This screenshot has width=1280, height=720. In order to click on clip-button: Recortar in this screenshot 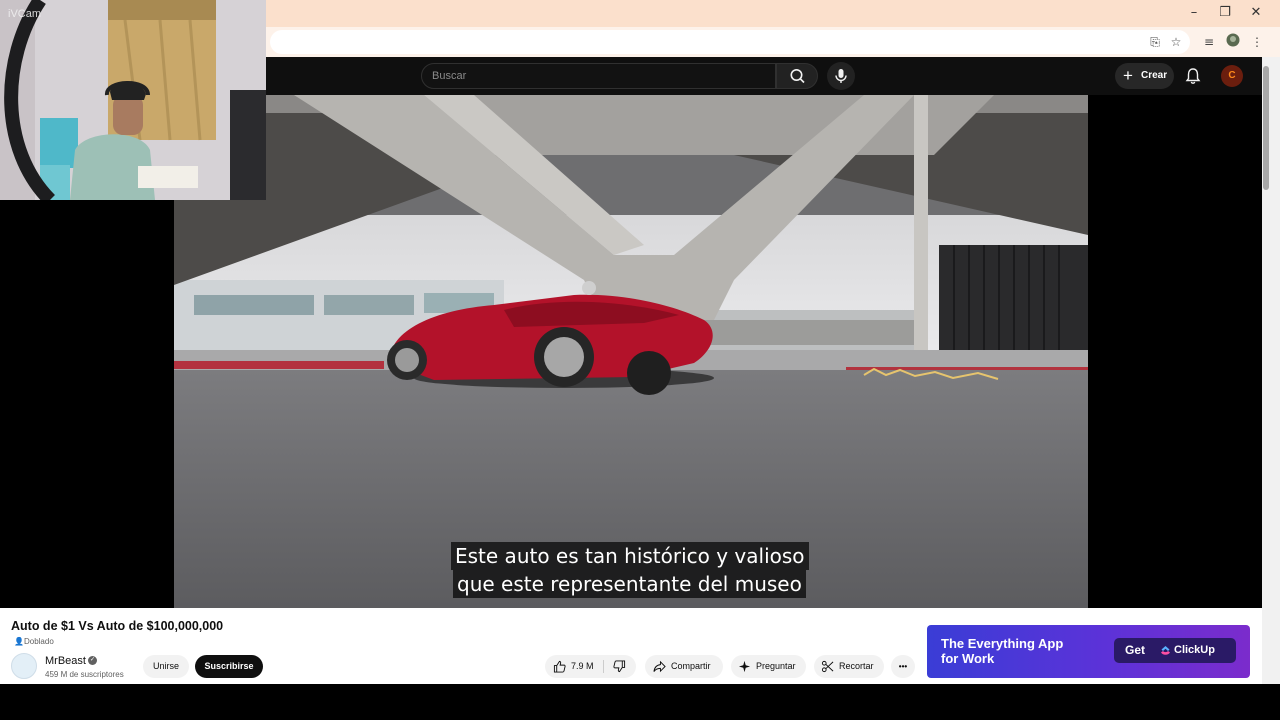, I will do `click(849, 666)`.